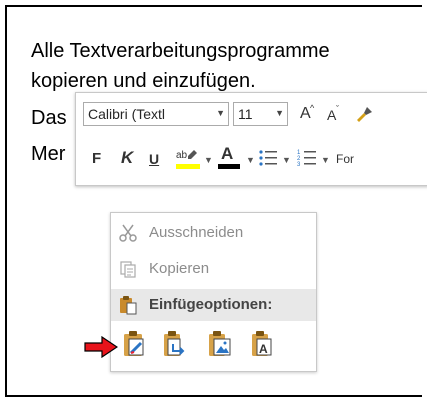 Image resolution: width=427 pixels, height=400 pixels. Describe the element at coordinates (134, 344) in the screenshot. I see `keep-source-formatting-icon` at that location.